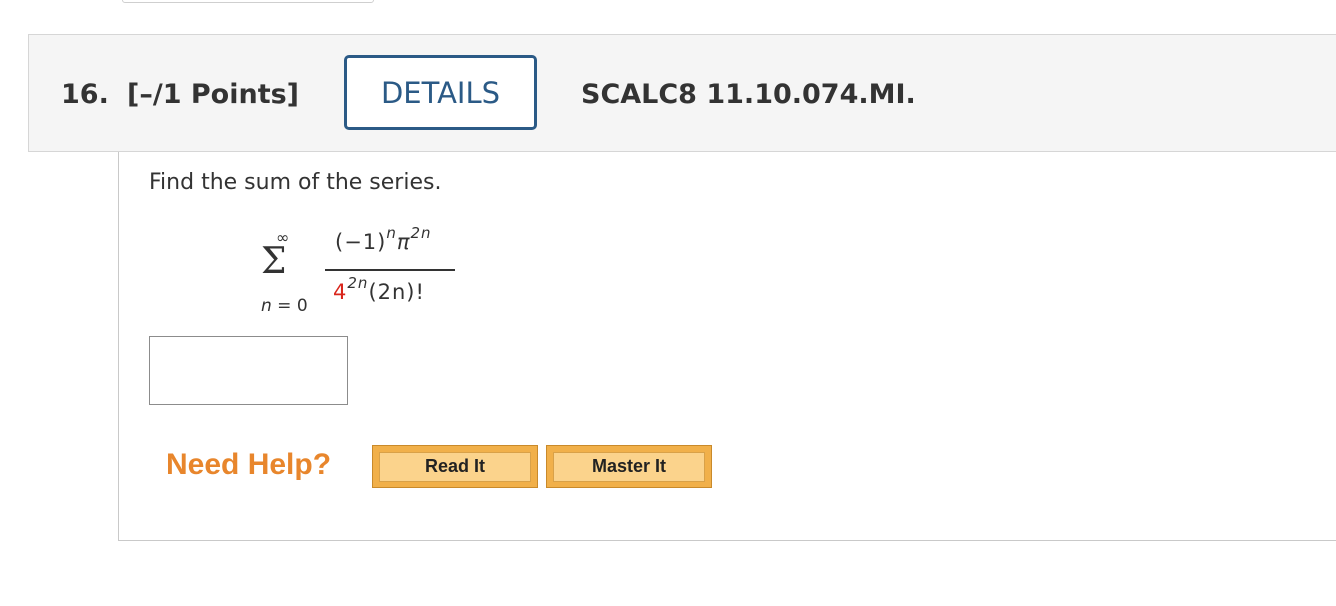 The height and width of the screenshot is (606, 1336). What do you see at coordinates (85, 94) in the screenshot?
I see `question-number: 16.` at bounding box center [85, 94].